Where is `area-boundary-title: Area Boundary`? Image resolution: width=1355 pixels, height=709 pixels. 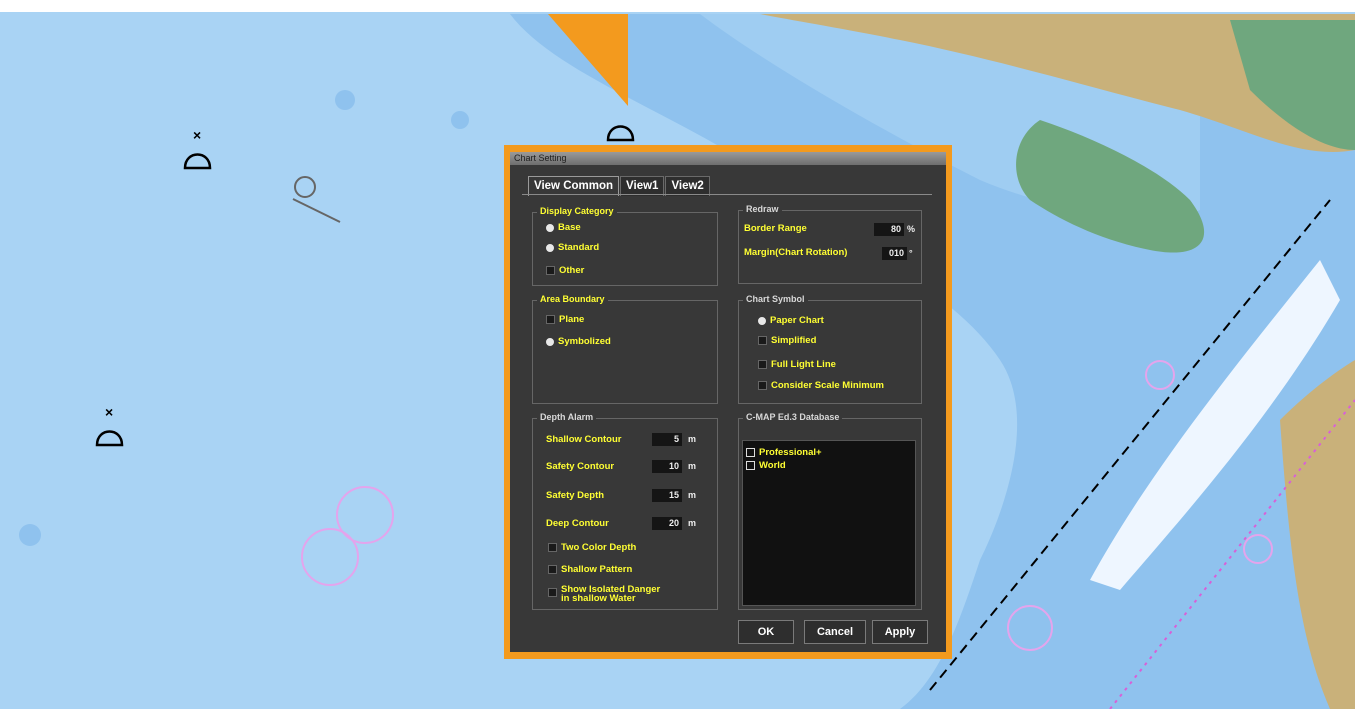
area-boundary-title: Area Boundary is located at coordinates (572, 299).